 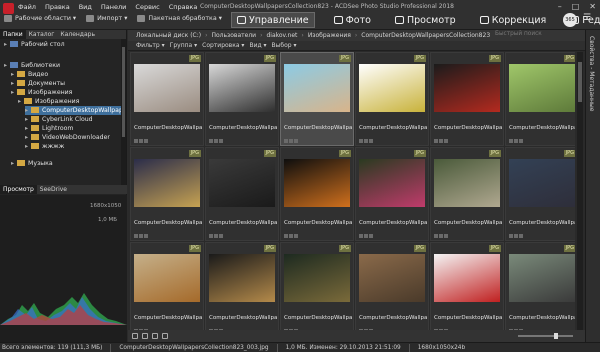 What do you see at coordinates (77, 34) in the screenshot?
I see `left-tab: Календарь` at bounding box center [77, 34].